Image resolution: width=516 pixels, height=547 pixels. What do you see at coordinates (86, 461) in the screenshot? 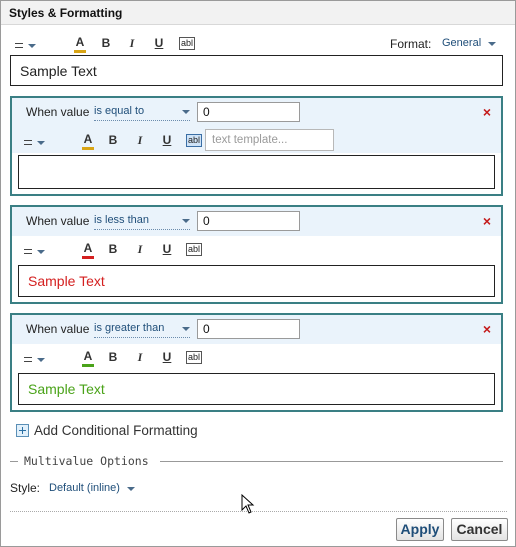
I see `multivalue-legend: Multivalue Options` at bounding box center [86, 461].